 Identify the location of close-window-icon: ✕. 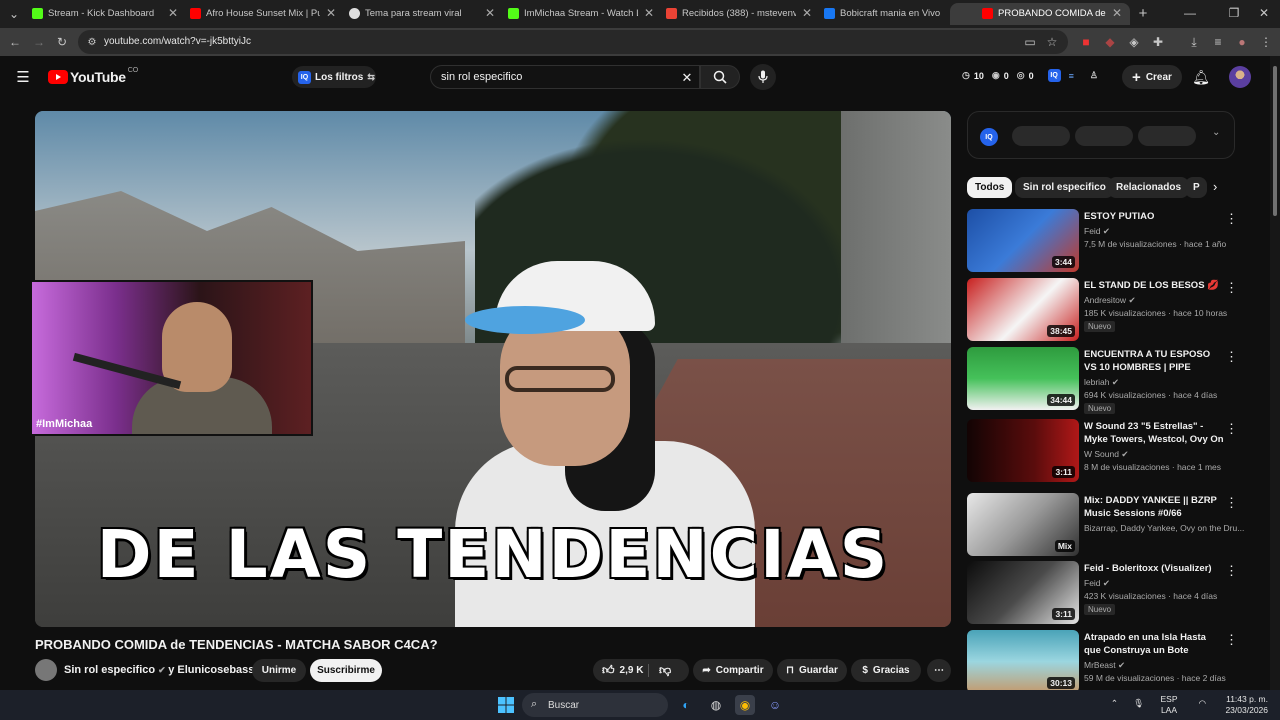
(1264, 13).